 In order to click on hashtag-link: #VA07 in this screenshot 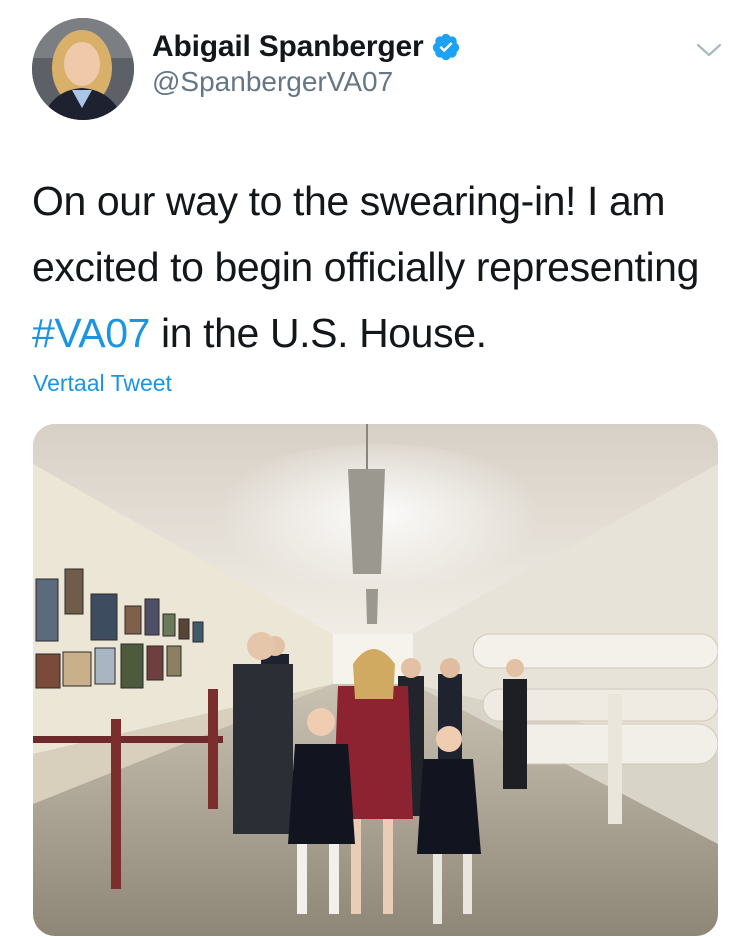, I will do `click(91, 333)`.